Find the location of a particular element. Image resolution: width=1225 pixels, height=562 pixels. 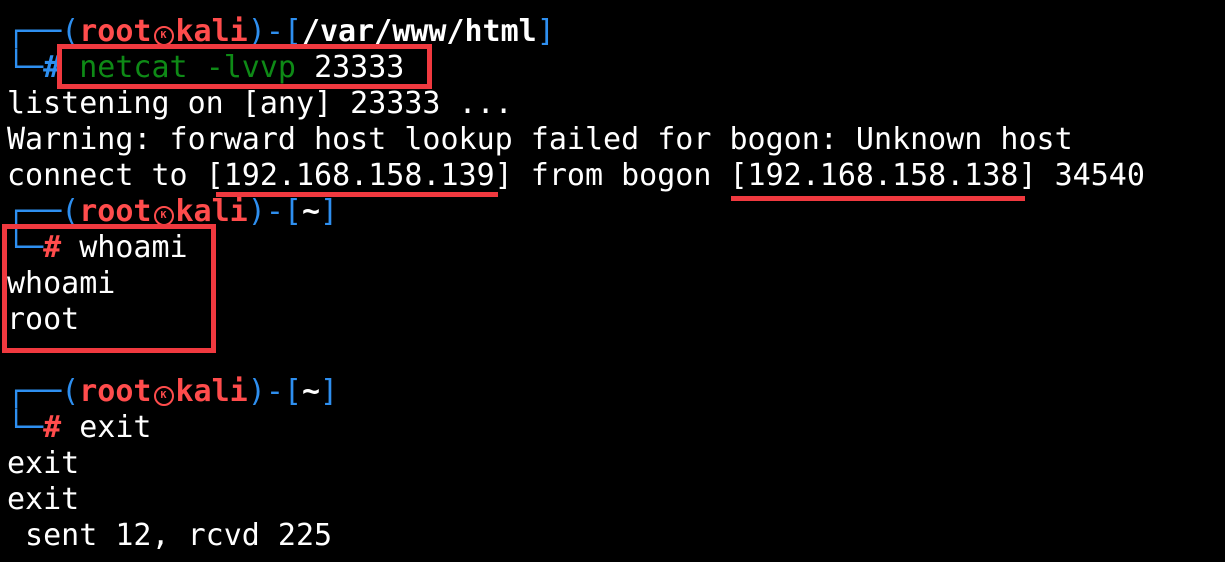

prompt-open-paren: ( is located at coordinates (70, 391).